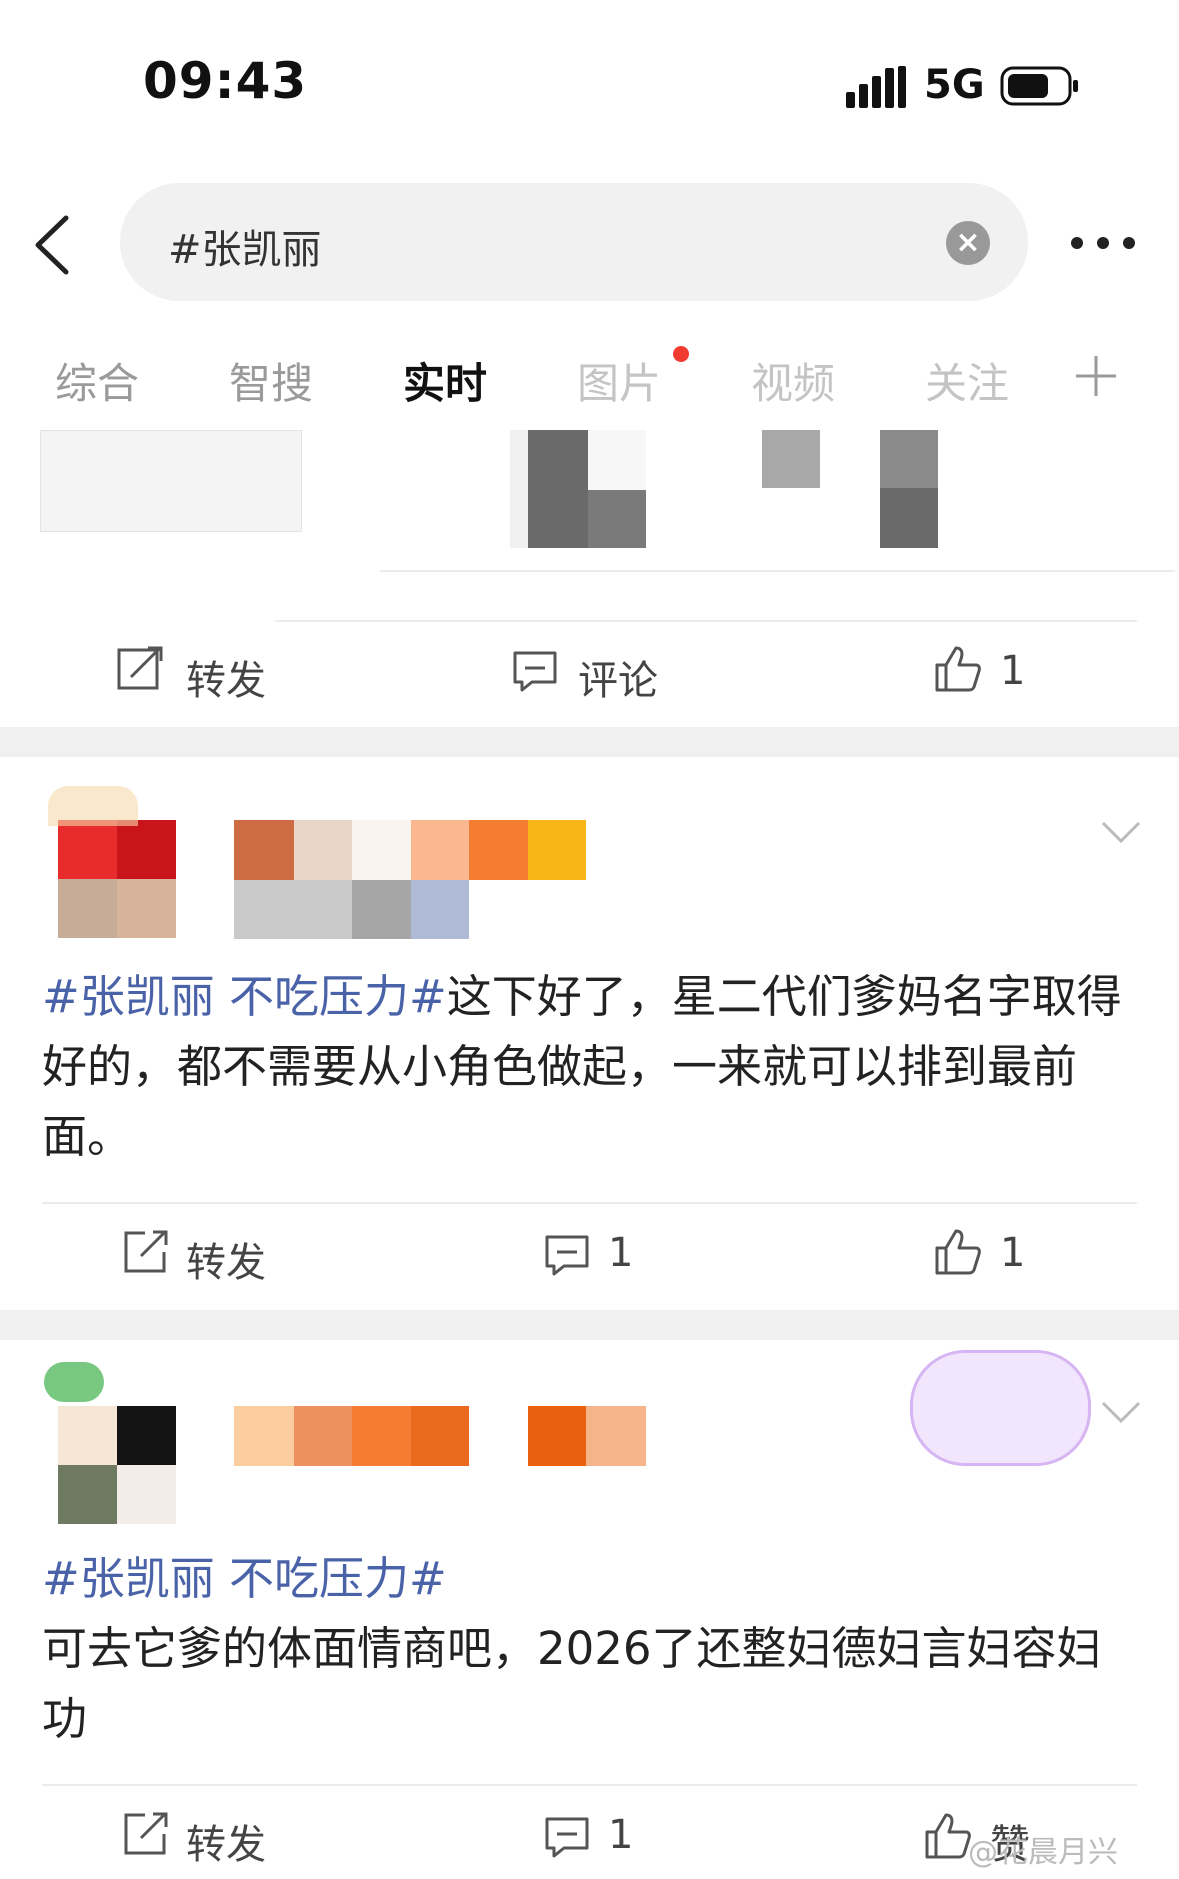 The image size is (1179, 1879). I want to click on search-input: #张凯丽 ×, so click(574, 242).